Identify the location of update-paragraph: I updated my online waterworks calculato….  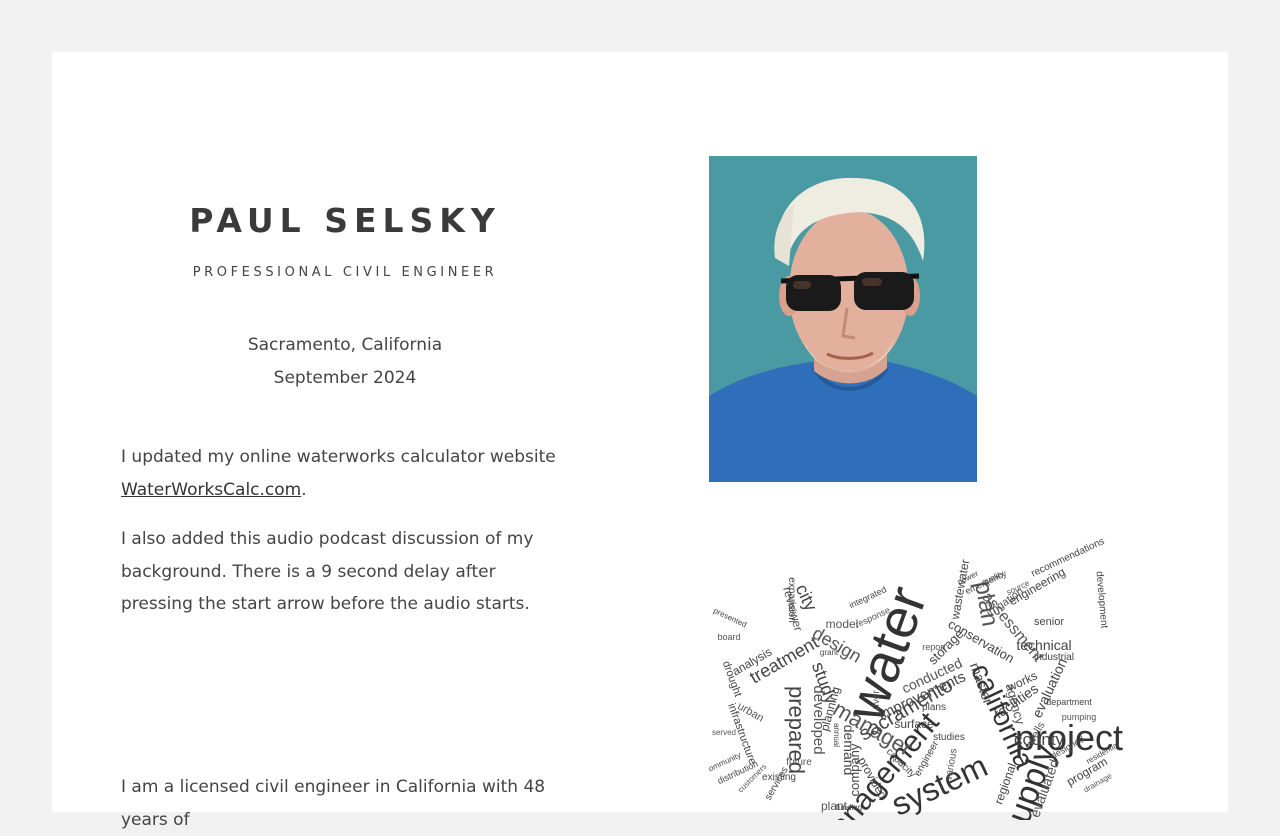
(341, 473).